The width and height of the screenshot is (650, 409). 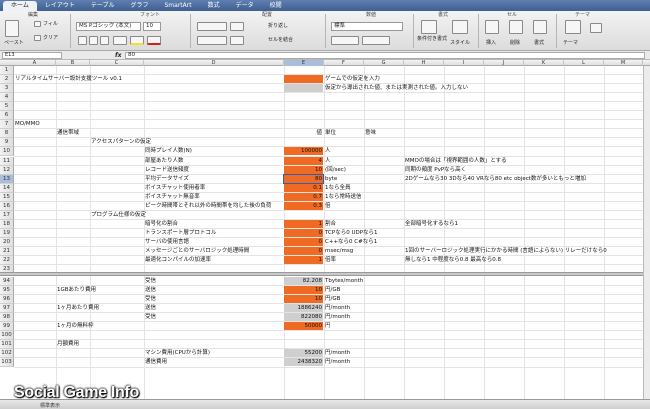 I want to click on cell-e11: 4, so click(x=304, y=161).